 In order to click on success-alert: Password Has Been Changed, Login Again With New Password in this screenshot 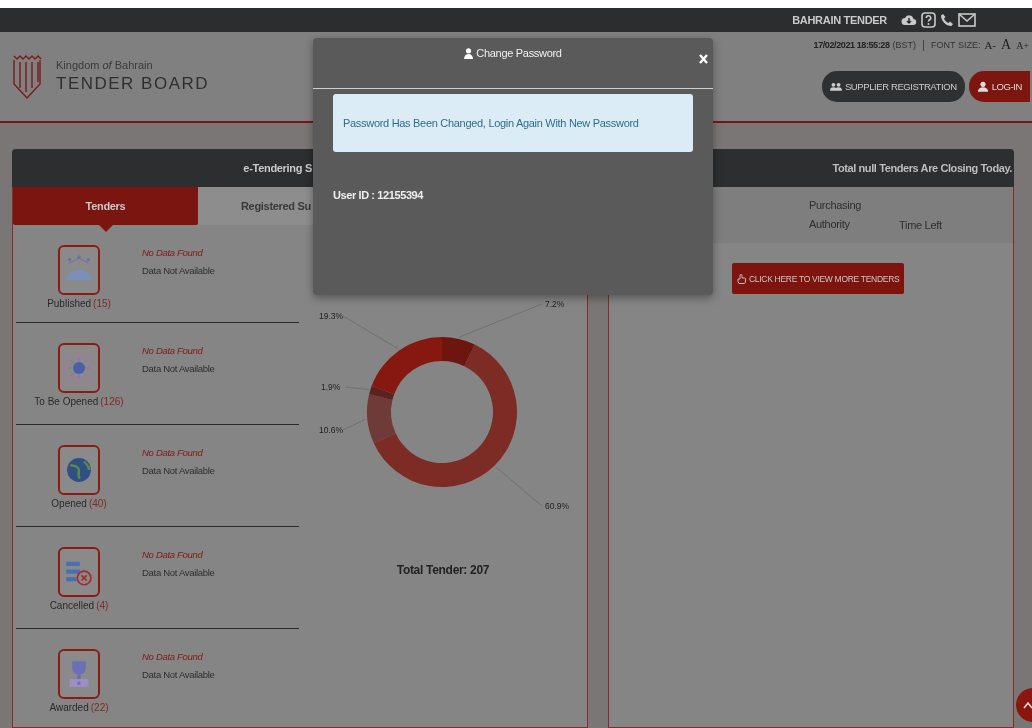, I will do `click(513, 123)`.